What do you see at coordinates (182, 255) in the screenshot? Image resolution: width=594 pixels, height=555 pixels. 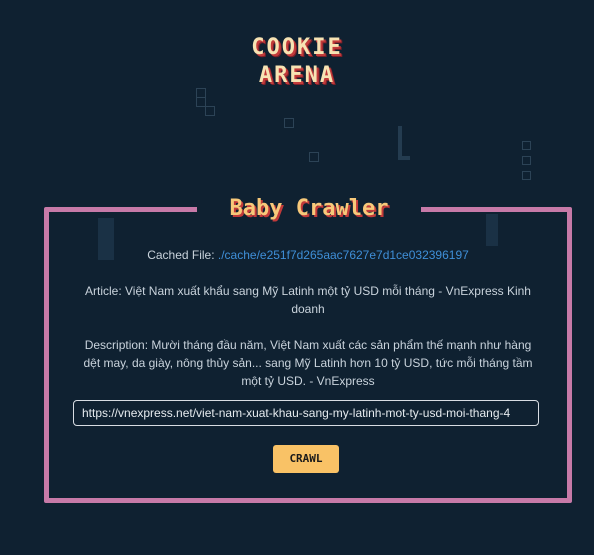 I see `cached-file-label: Cached File:` at bounding box center [182, 255].